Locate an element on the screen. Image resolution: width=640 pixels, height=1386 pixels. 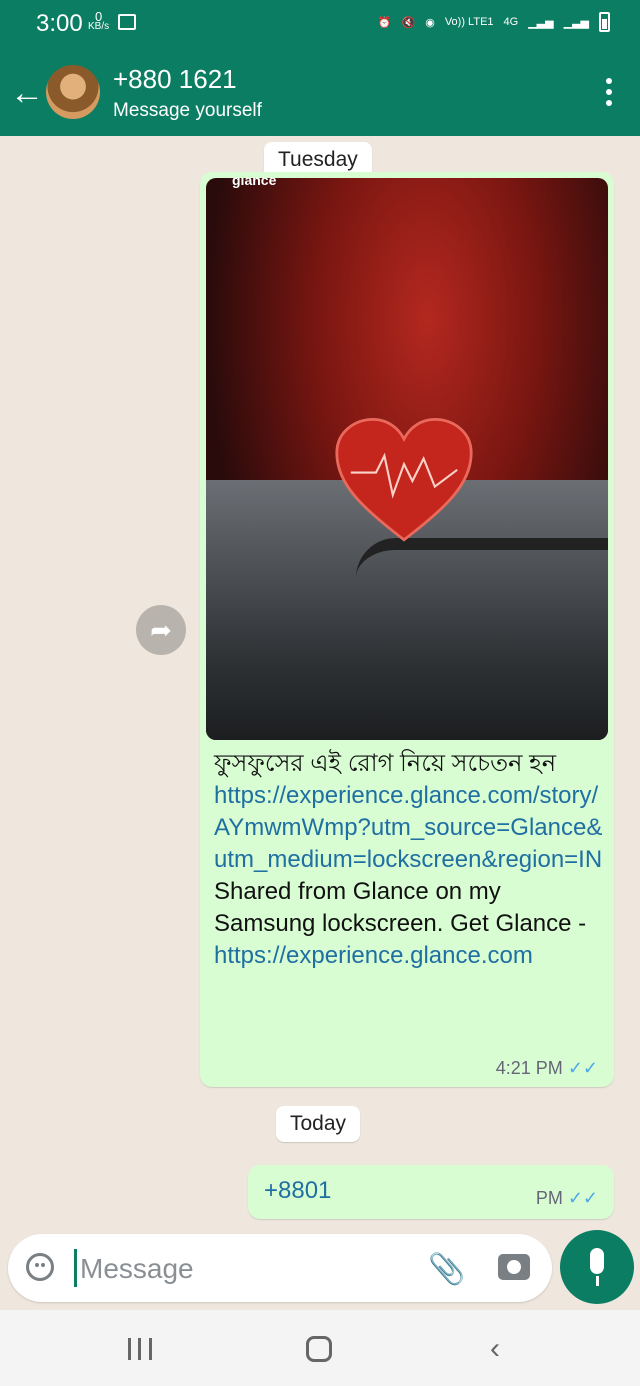
message-time-2: PM is located at coordinates (549, 1198).